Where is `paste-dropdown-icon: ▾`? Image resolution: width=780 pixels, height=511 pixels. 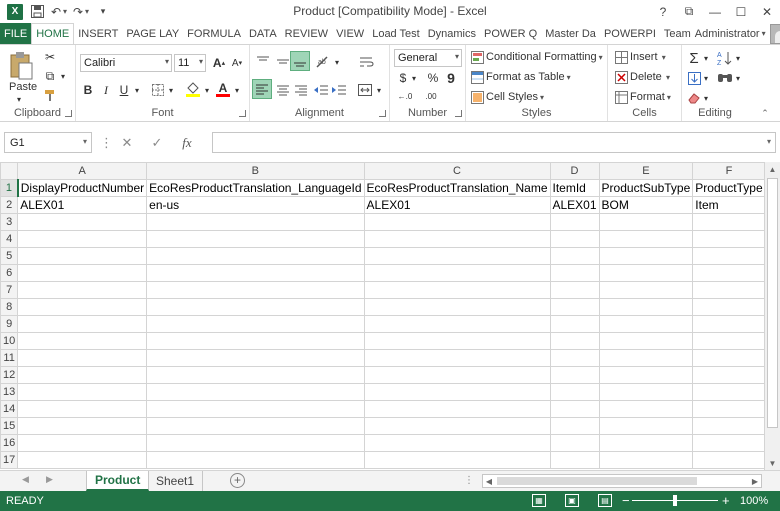
paste-dropdown-icon: ▾ is located at coordinates (19, 99).